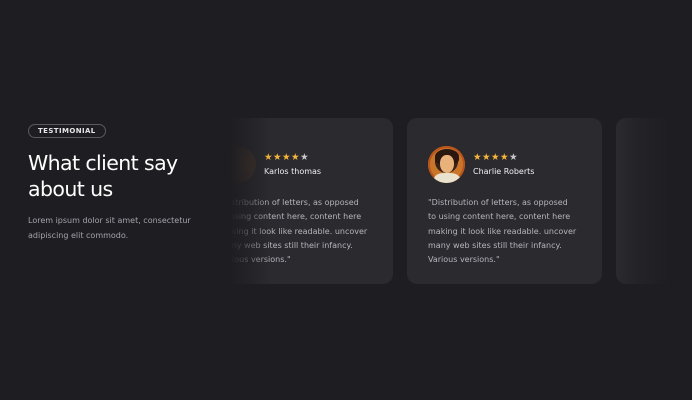  I want to click on section-badge: TESTIMONIAL, so click(67, 131).